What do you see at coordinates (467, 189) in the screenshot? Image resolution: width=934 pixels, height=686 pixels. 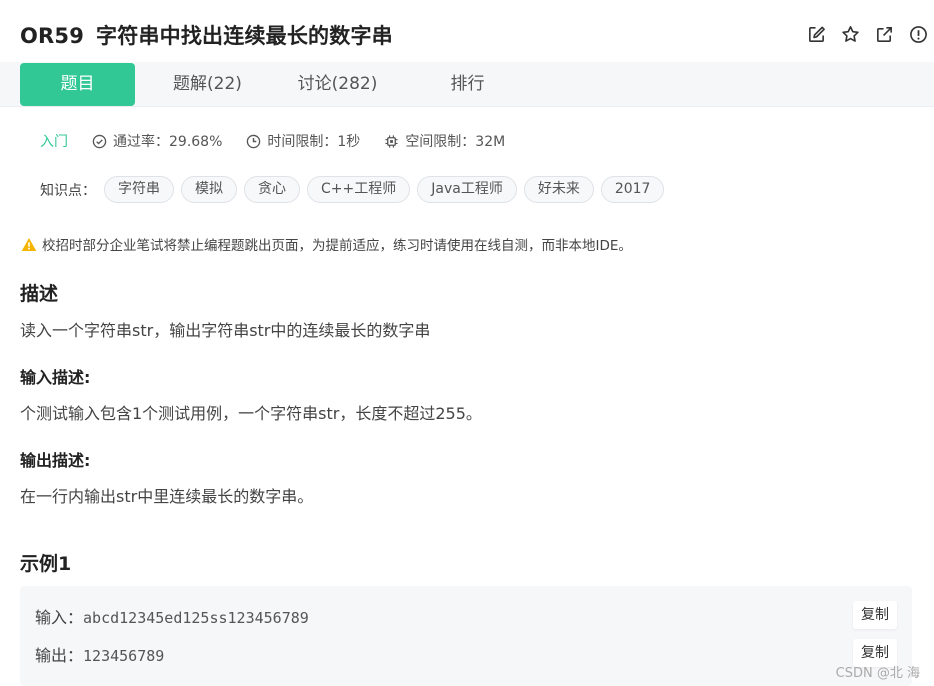 I see `tag-java-engineer: Java工程师` at bounding box center [467, 189].